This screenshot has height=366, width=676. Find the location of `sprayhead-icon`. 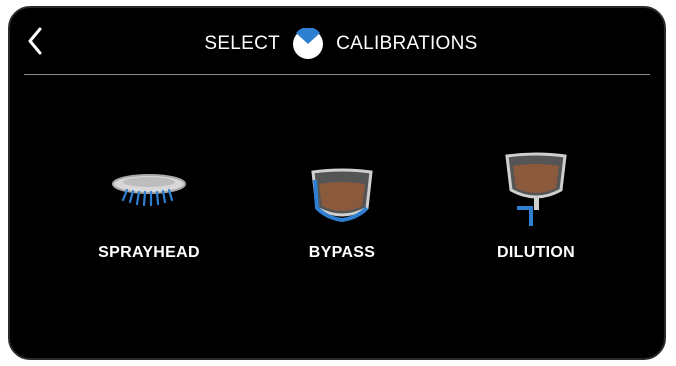

sprayhead-icon is located at coordinates (149, 190).